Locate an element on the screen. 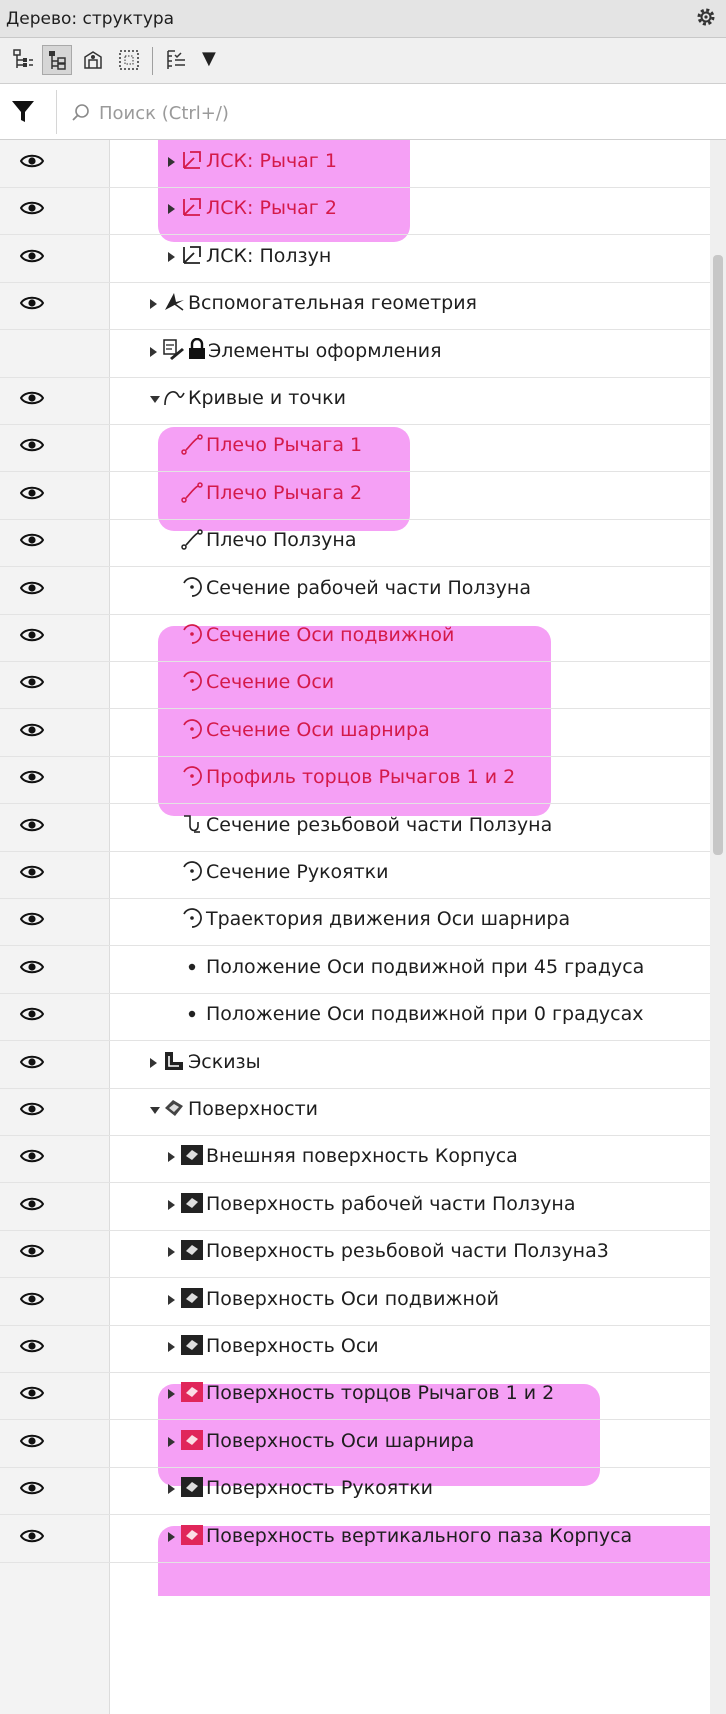 The width and height of the screenshot is (726, 1714). tree-row: Положение Оси подвижной при 45 градуса is located at coordinates (355, 968).